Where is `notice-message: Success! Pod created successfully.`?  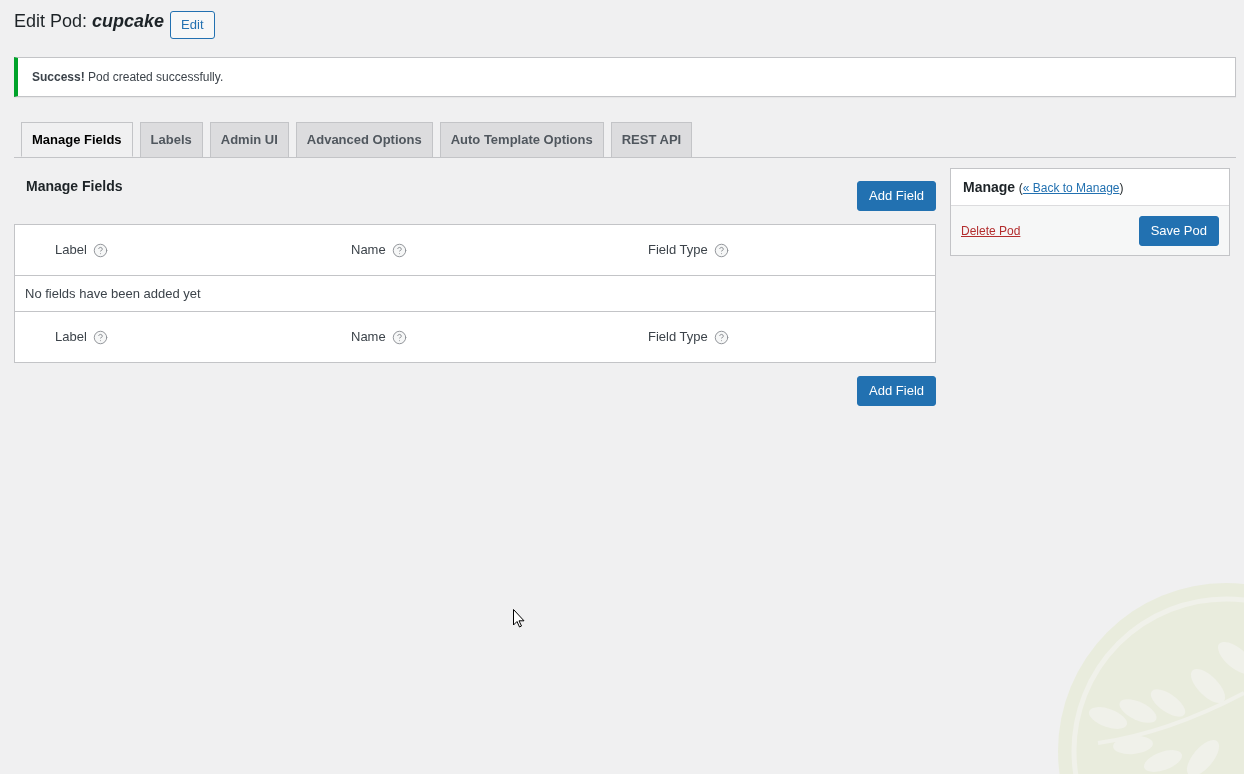 notice-message: Success! Pod created successfully. is located at coordinates (128, 77).